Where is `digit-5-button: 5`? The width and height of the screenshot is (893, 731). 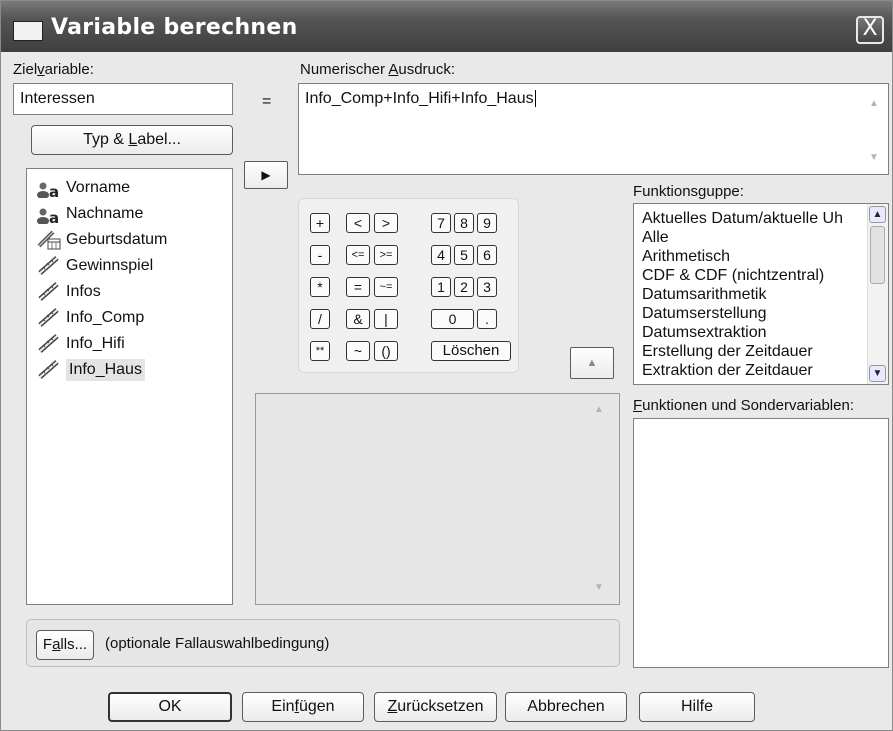 digit-5-button: 5 is located at coordinates (464, 255).